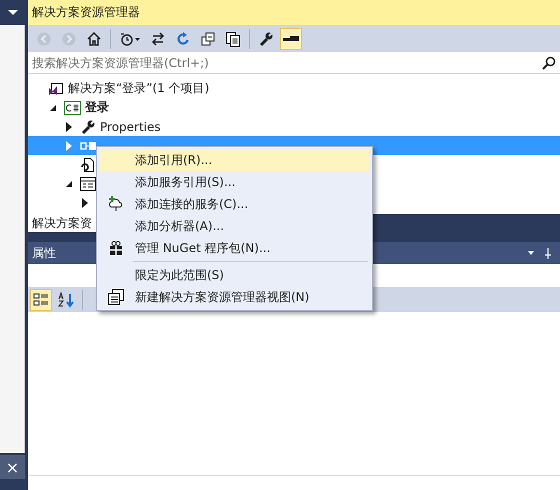 This screenshot has height=490, width=560. I want to click on panel-title: 属性, so click(44, 253).